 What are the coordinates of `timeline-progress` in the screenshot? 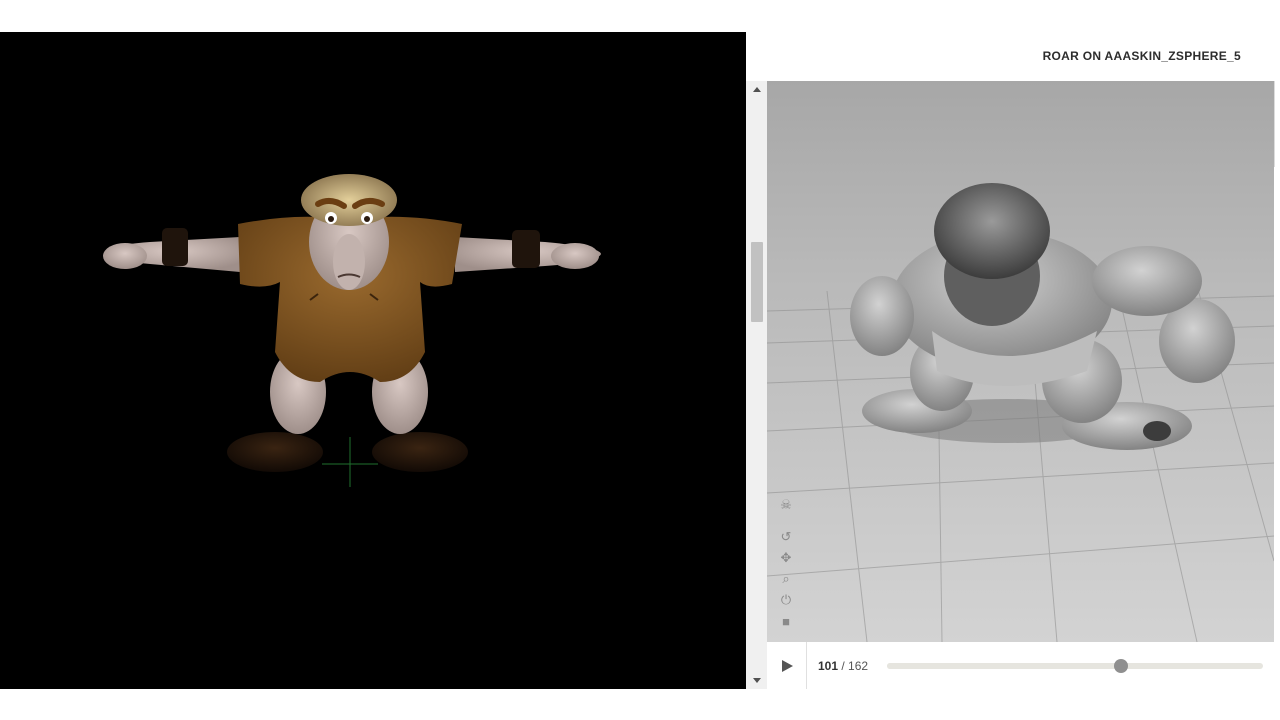 It's located at (1004, 666).